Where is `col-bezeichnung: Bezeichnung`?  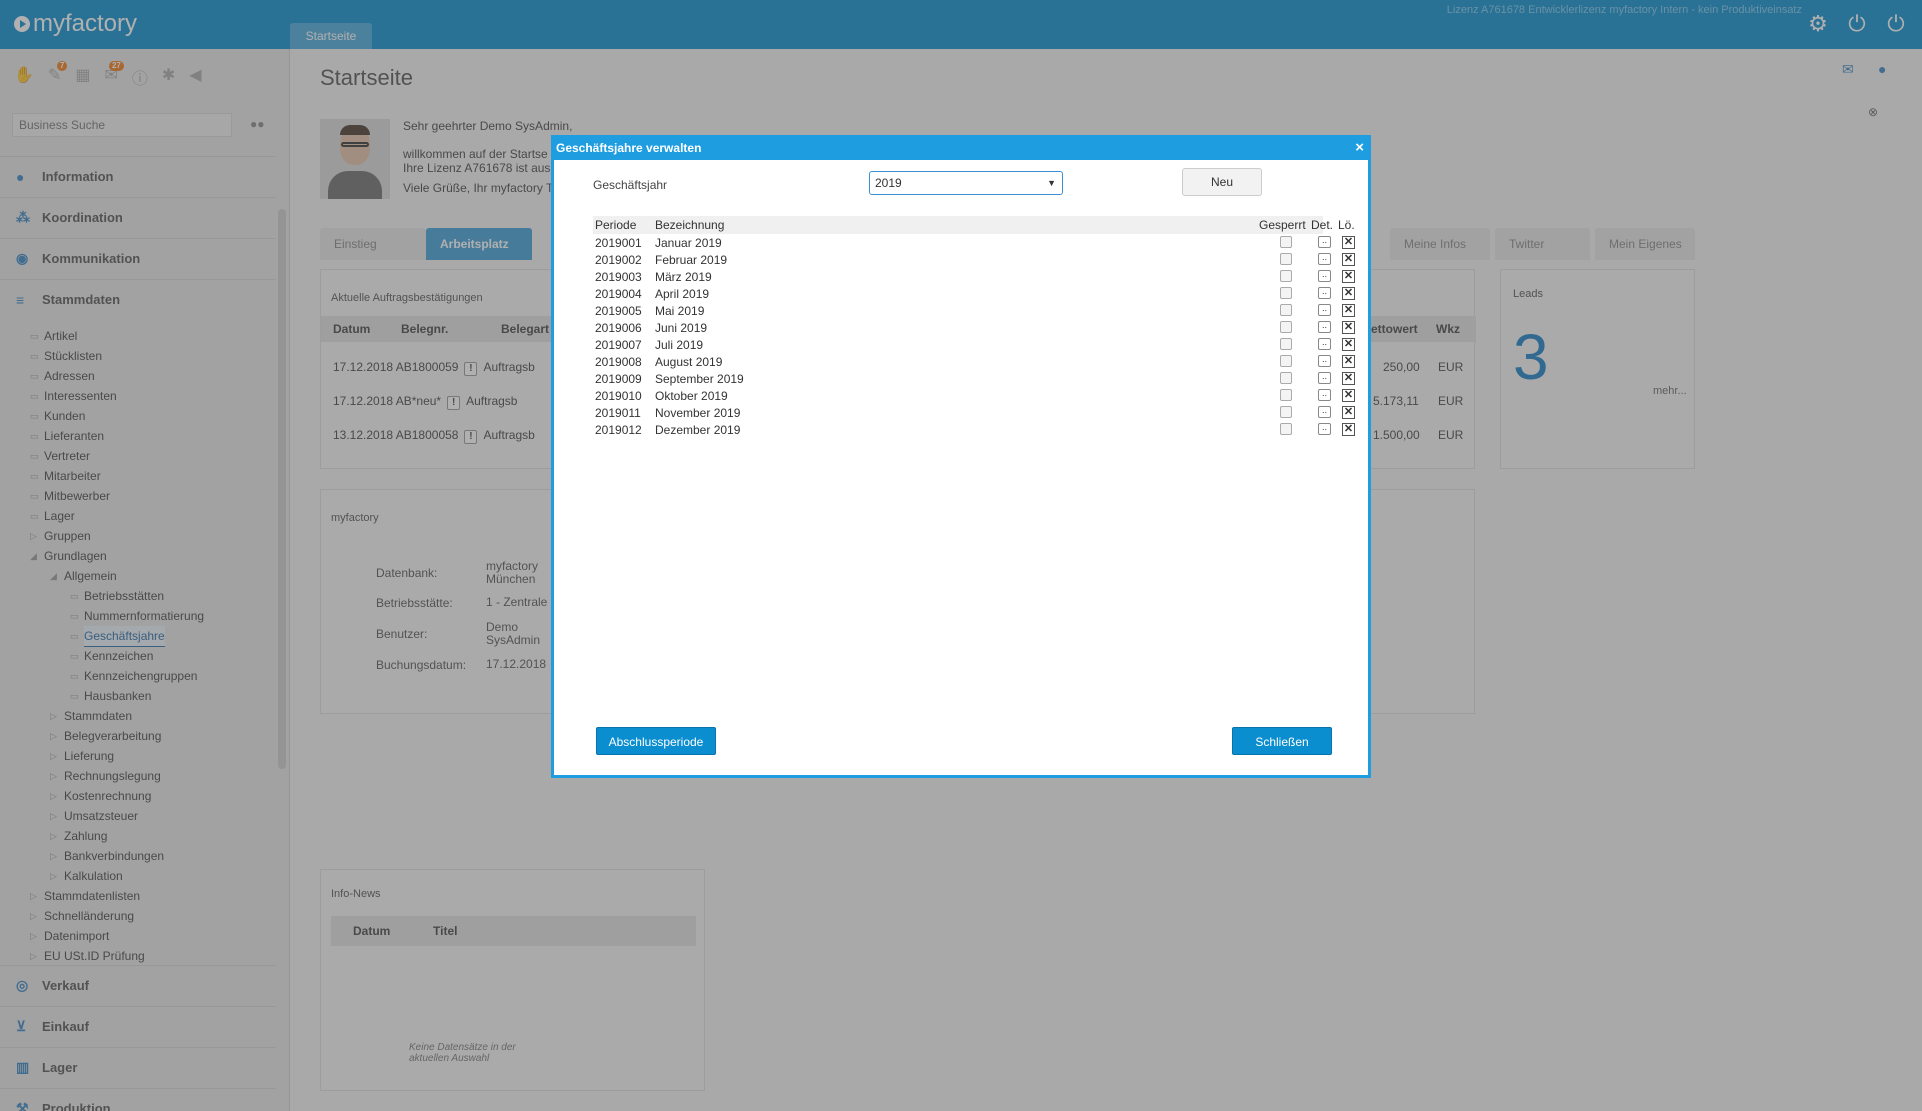
col-bezeichnung: Bezeichnung is located at coordinates (690, 225).